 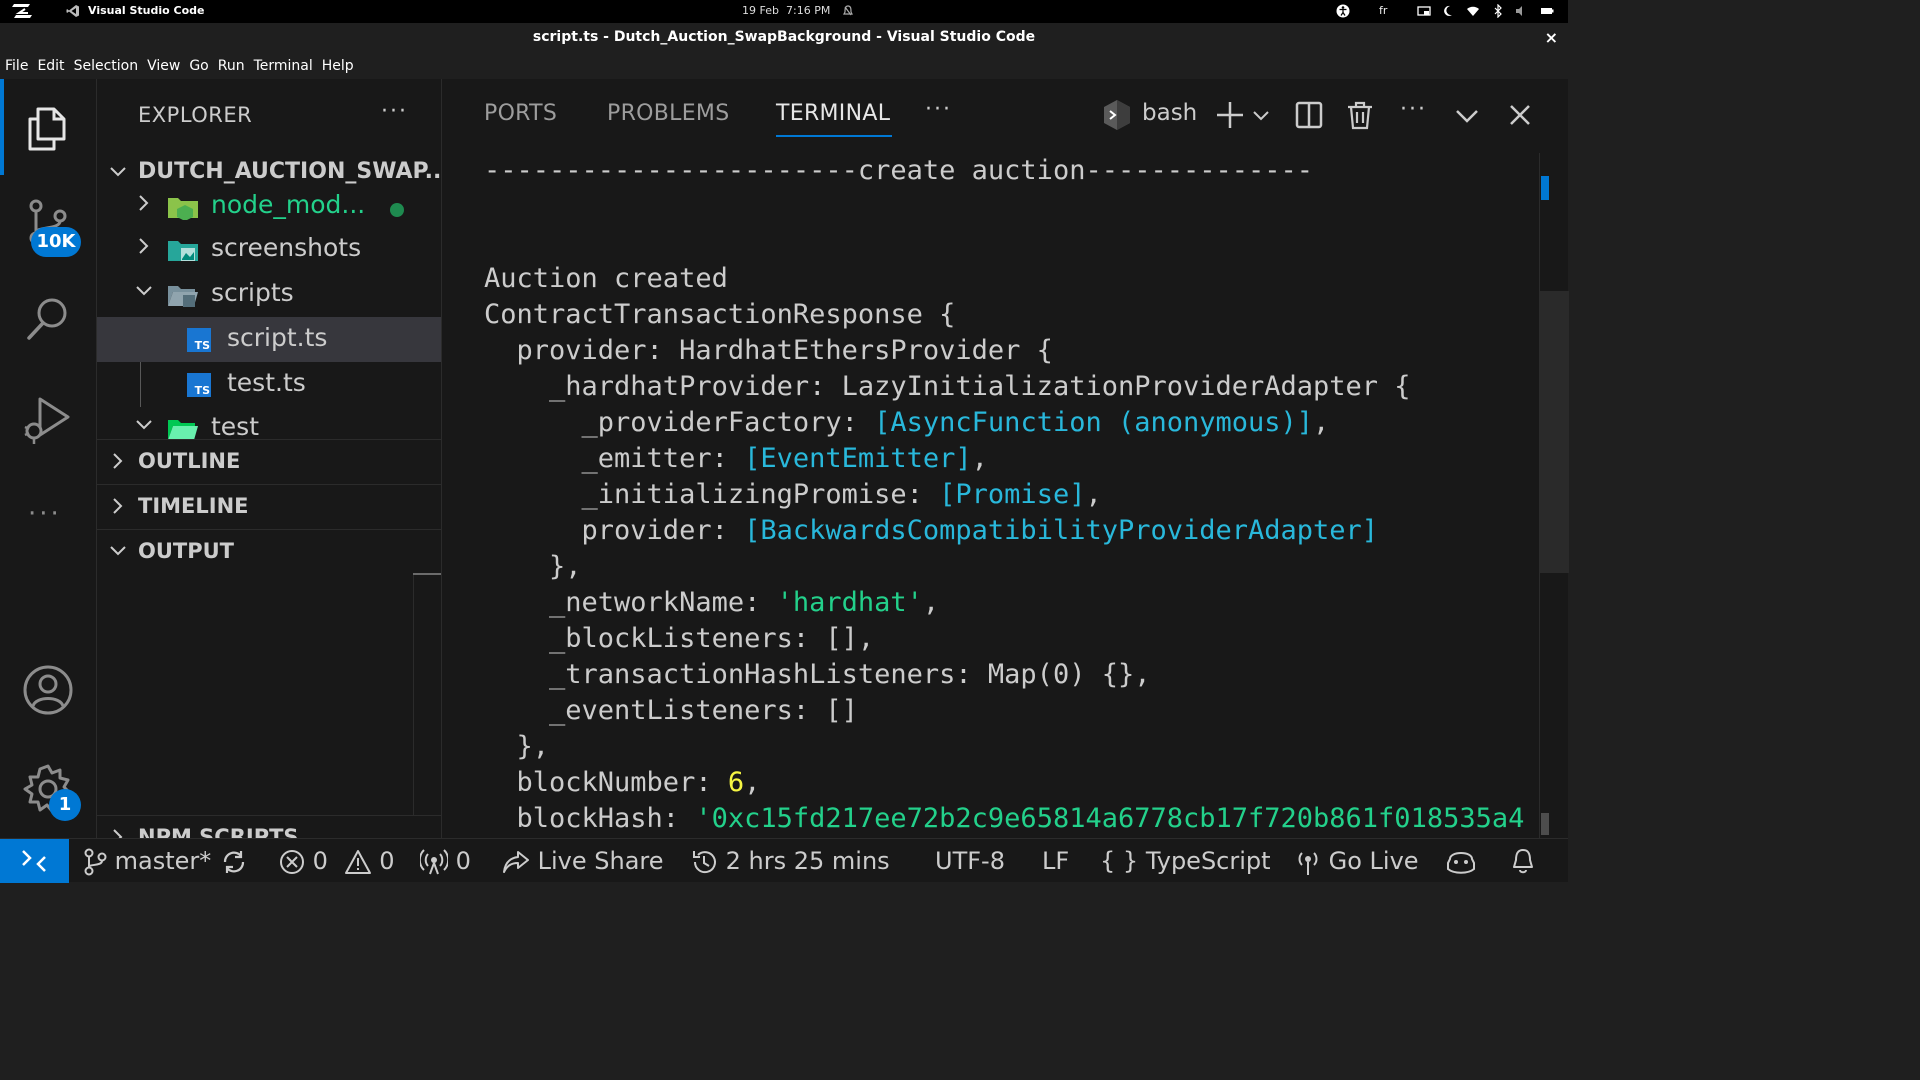 I want to click on eol-status: LF, so click(x=1055, y=861).